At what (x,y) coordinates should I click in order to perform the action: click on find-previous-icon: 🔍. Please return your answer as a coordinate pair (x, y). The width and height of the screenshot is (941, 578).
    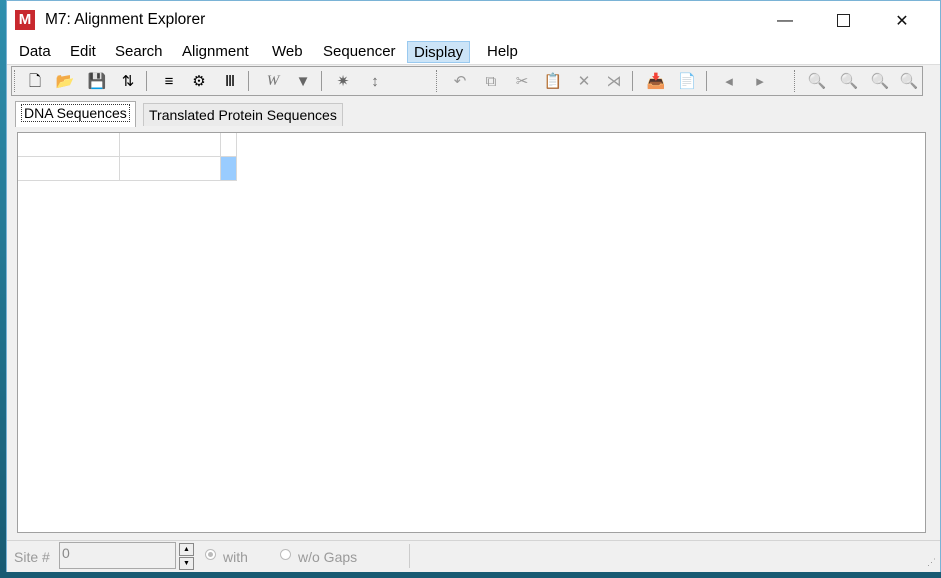
    Looking at the image, I should click on (849, 81).